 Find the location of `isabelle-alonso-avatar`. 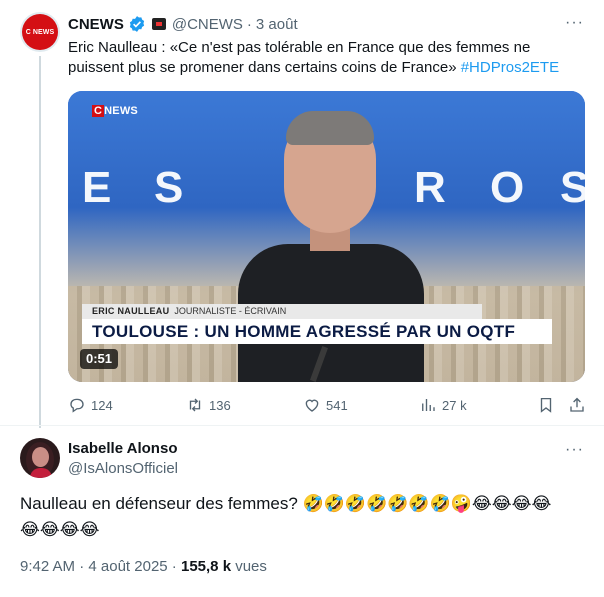

isabelle-alonso-avatar is located at coordinates (40, 458).